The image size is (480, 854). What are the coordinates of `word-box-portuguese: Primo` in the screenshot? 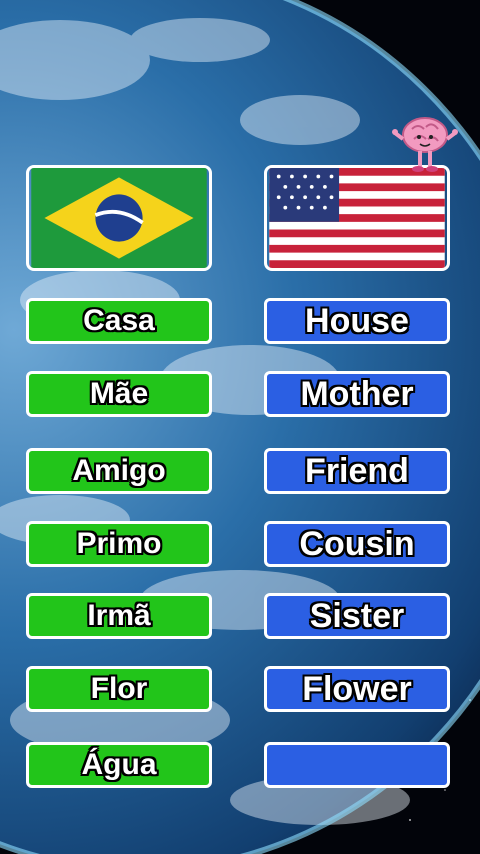 It's located at (119, 544).